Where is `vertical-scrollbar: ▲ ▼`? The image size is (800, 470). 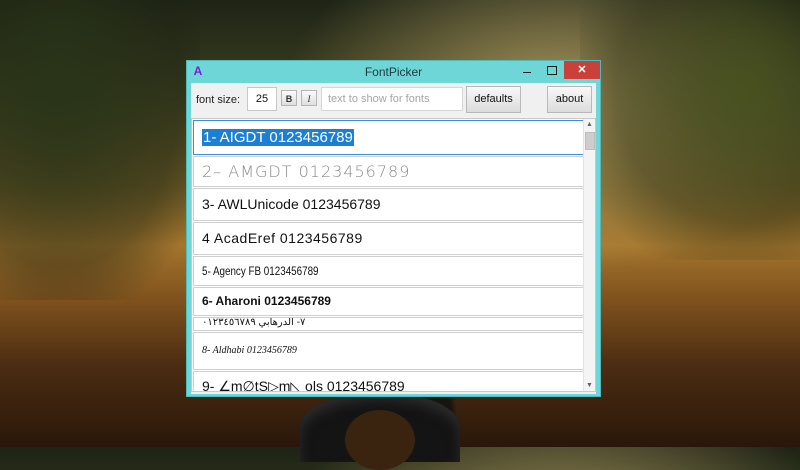 vertical-scrollbar: ▲ ▼ is located at coordinates (589, 255).